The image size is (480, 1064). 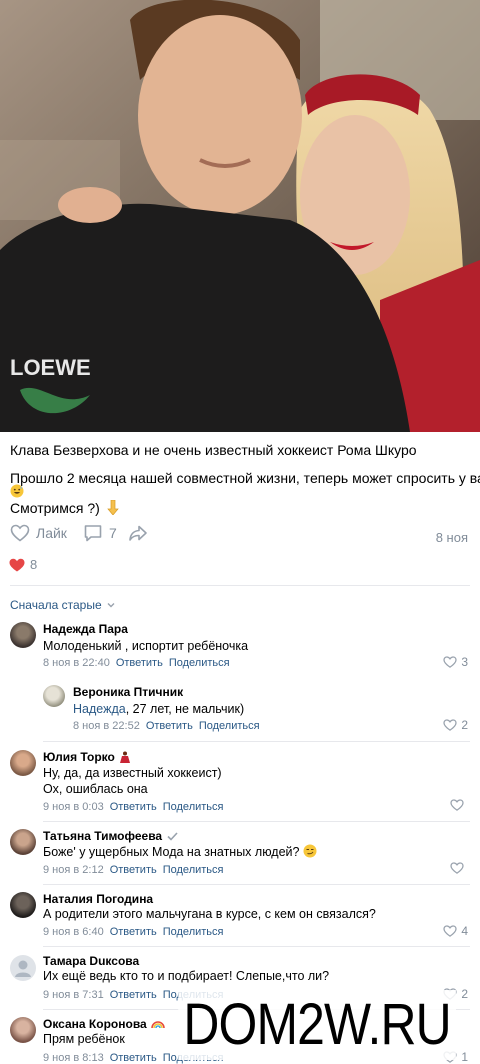 I want to click on reply-to-mention: Надежда, so click(x=99, y=709).